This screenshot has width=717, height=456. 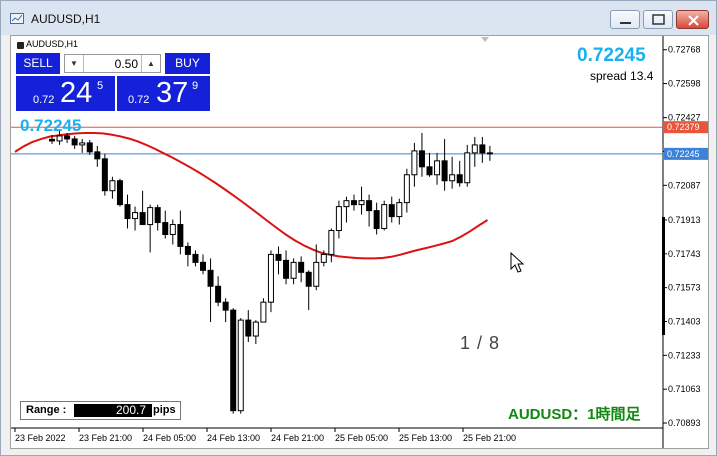 I want to click on price-tick-label: 0.71743, so click(x=684, y=254).